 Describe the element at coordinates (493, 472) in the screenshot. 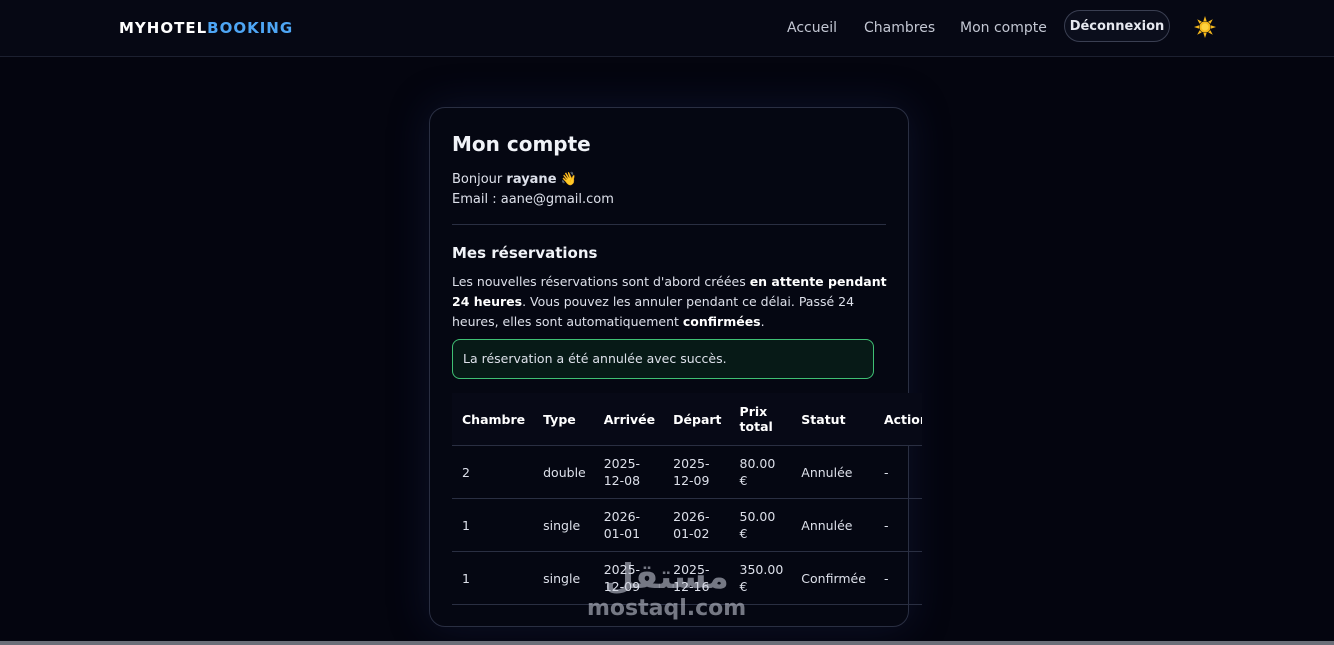

I see `cell-chambre: 2` at that location.